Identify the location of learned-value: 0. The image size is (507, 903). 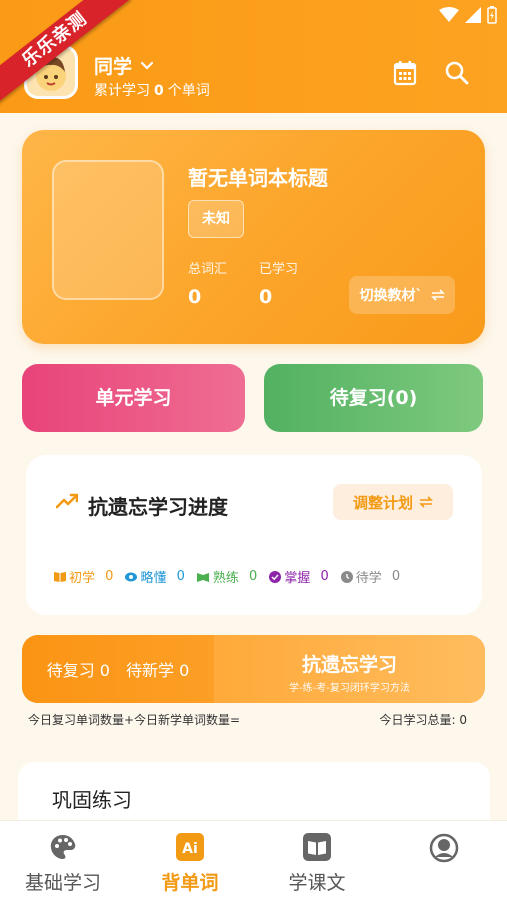
(266, 297).